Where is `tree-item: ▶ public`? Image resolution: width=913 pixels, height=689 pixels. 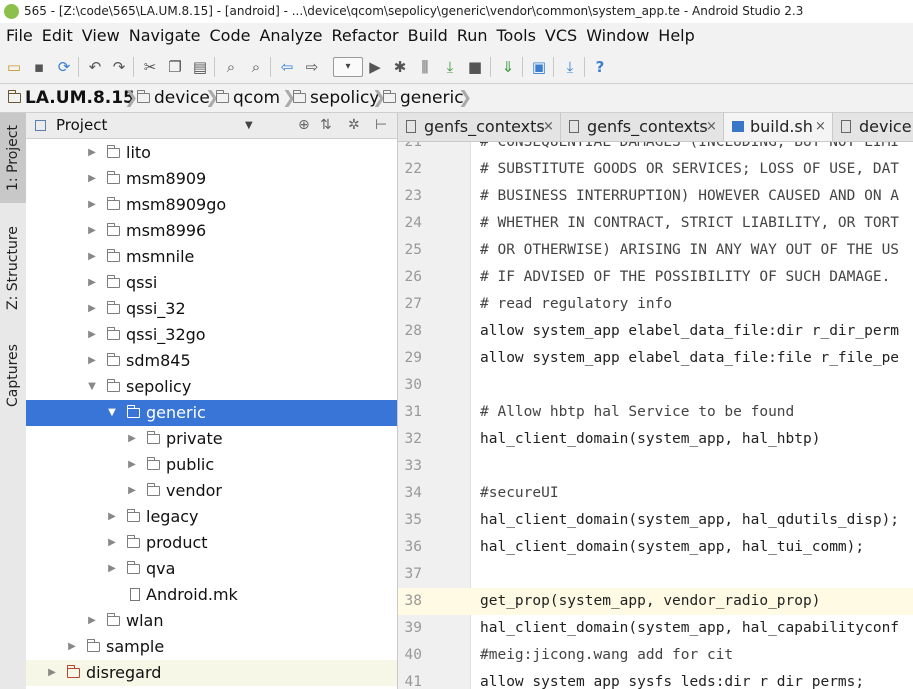
tree-item: ▶ public is located at coordinates (211, 465).